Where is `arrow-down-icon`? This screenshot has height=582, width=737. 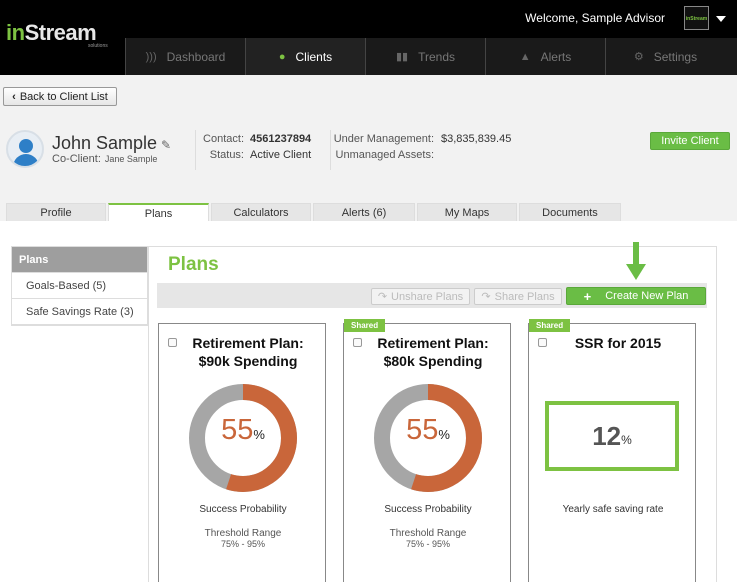
arrow-down-icon is located at coordinates (636, 261).